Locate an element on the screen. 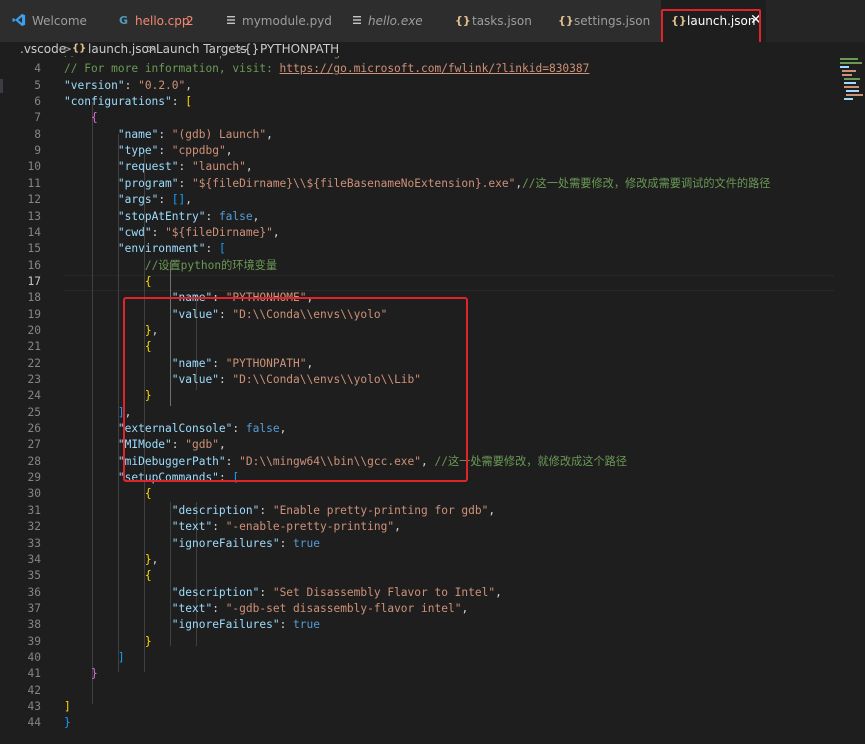 This screenshot has height=744, width=865. tab-launch-json: {} launch.json ✕ is located at coordinates (713, 21).